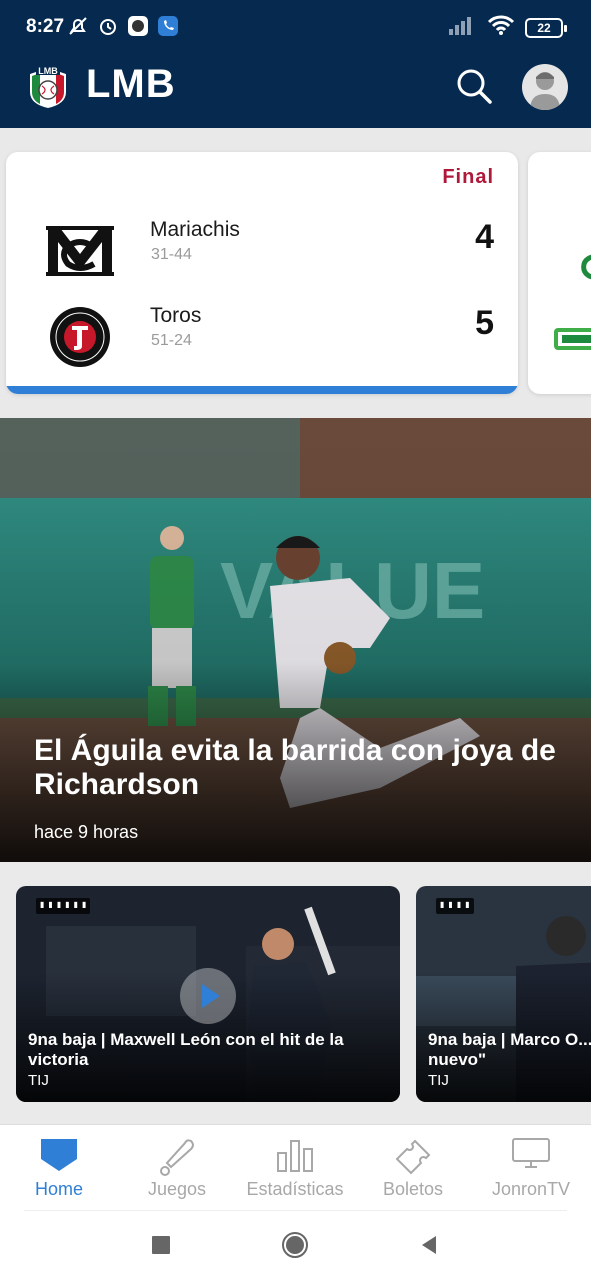  What do you see at coordinates (48, 87) in the screenshot?
I see `lmb-logo-icon: LMB` at bounding box center [48, 87].